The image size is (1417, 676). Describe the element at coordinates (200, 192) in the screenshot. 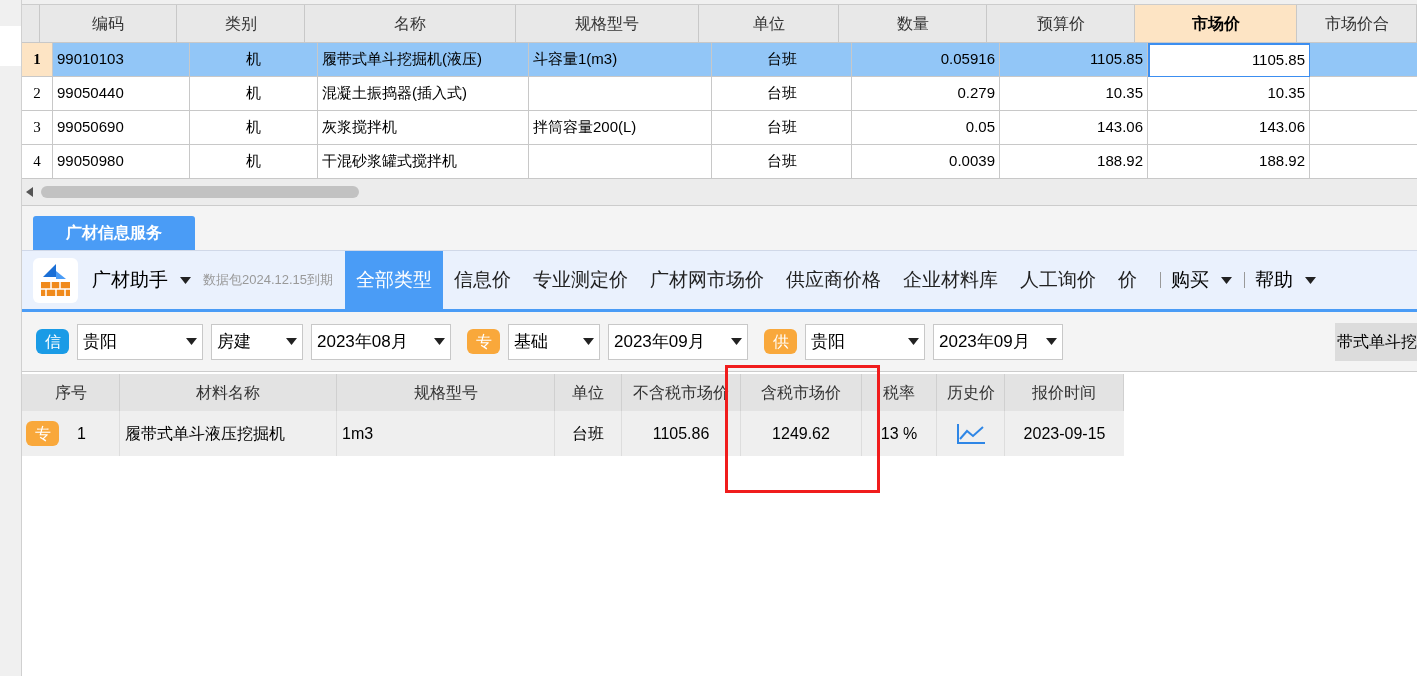

I see `scrollbar-thumb` at that location.